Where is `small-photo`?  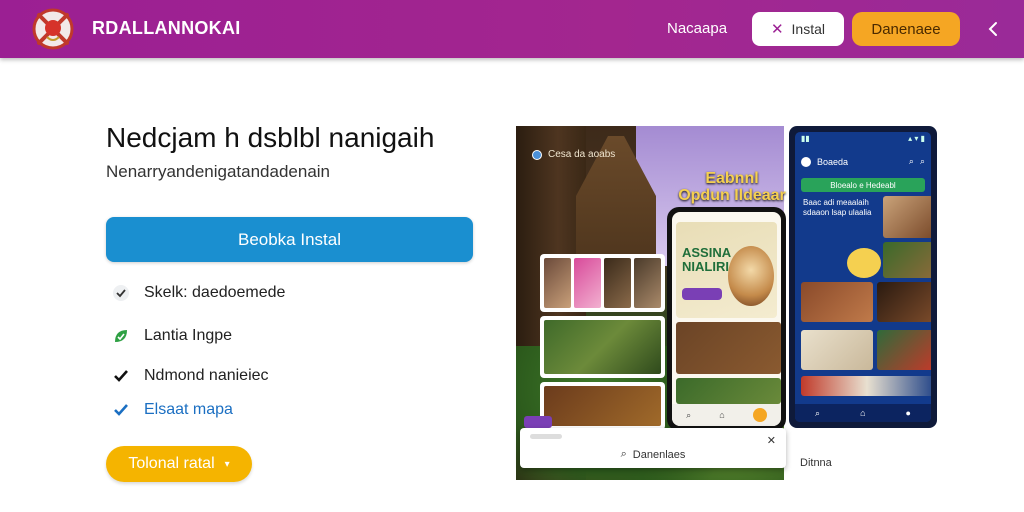
small-photo is located at coordinates (602, 406).